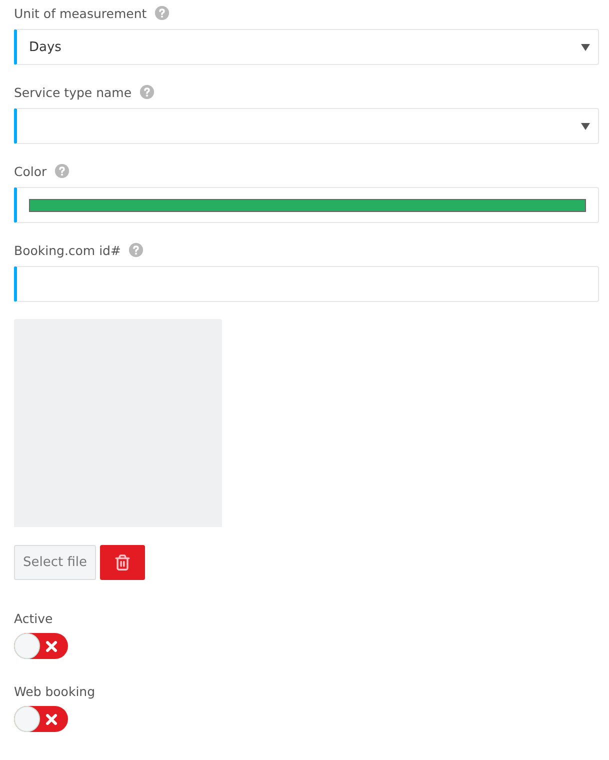 The image size is (609, 760). Describe the element at coordinates (306, 284) in the screenshot. I see `input-field` at that location.